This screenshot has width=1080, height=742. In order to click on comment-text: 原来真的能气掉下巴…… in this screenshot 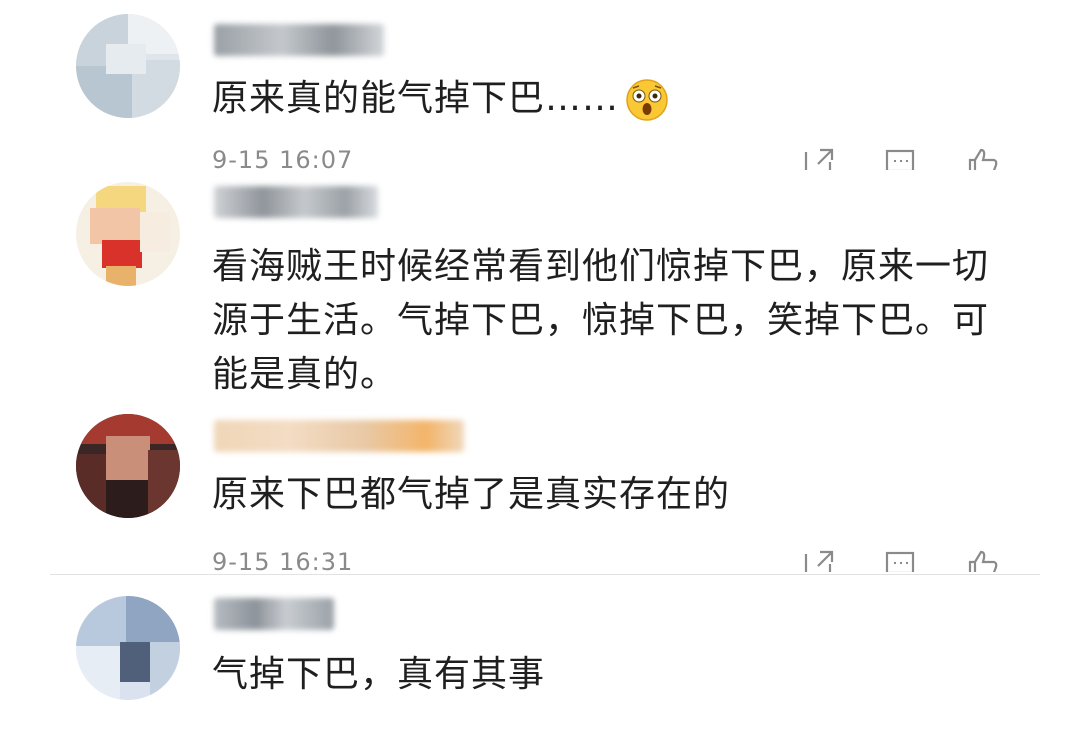, I will do `click(601, 99)`.